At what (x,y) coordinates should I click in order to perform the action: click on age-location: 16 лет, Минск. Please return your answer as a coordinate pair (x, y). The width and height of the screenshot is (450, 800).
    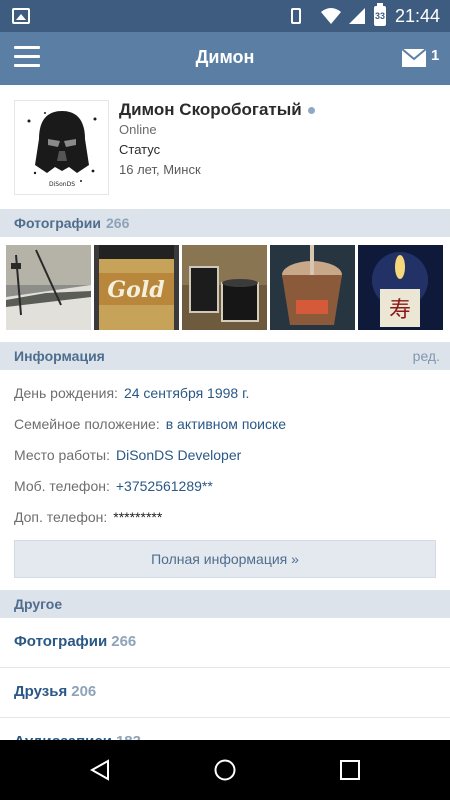
    Looking at the image, I should click on (160, 169).